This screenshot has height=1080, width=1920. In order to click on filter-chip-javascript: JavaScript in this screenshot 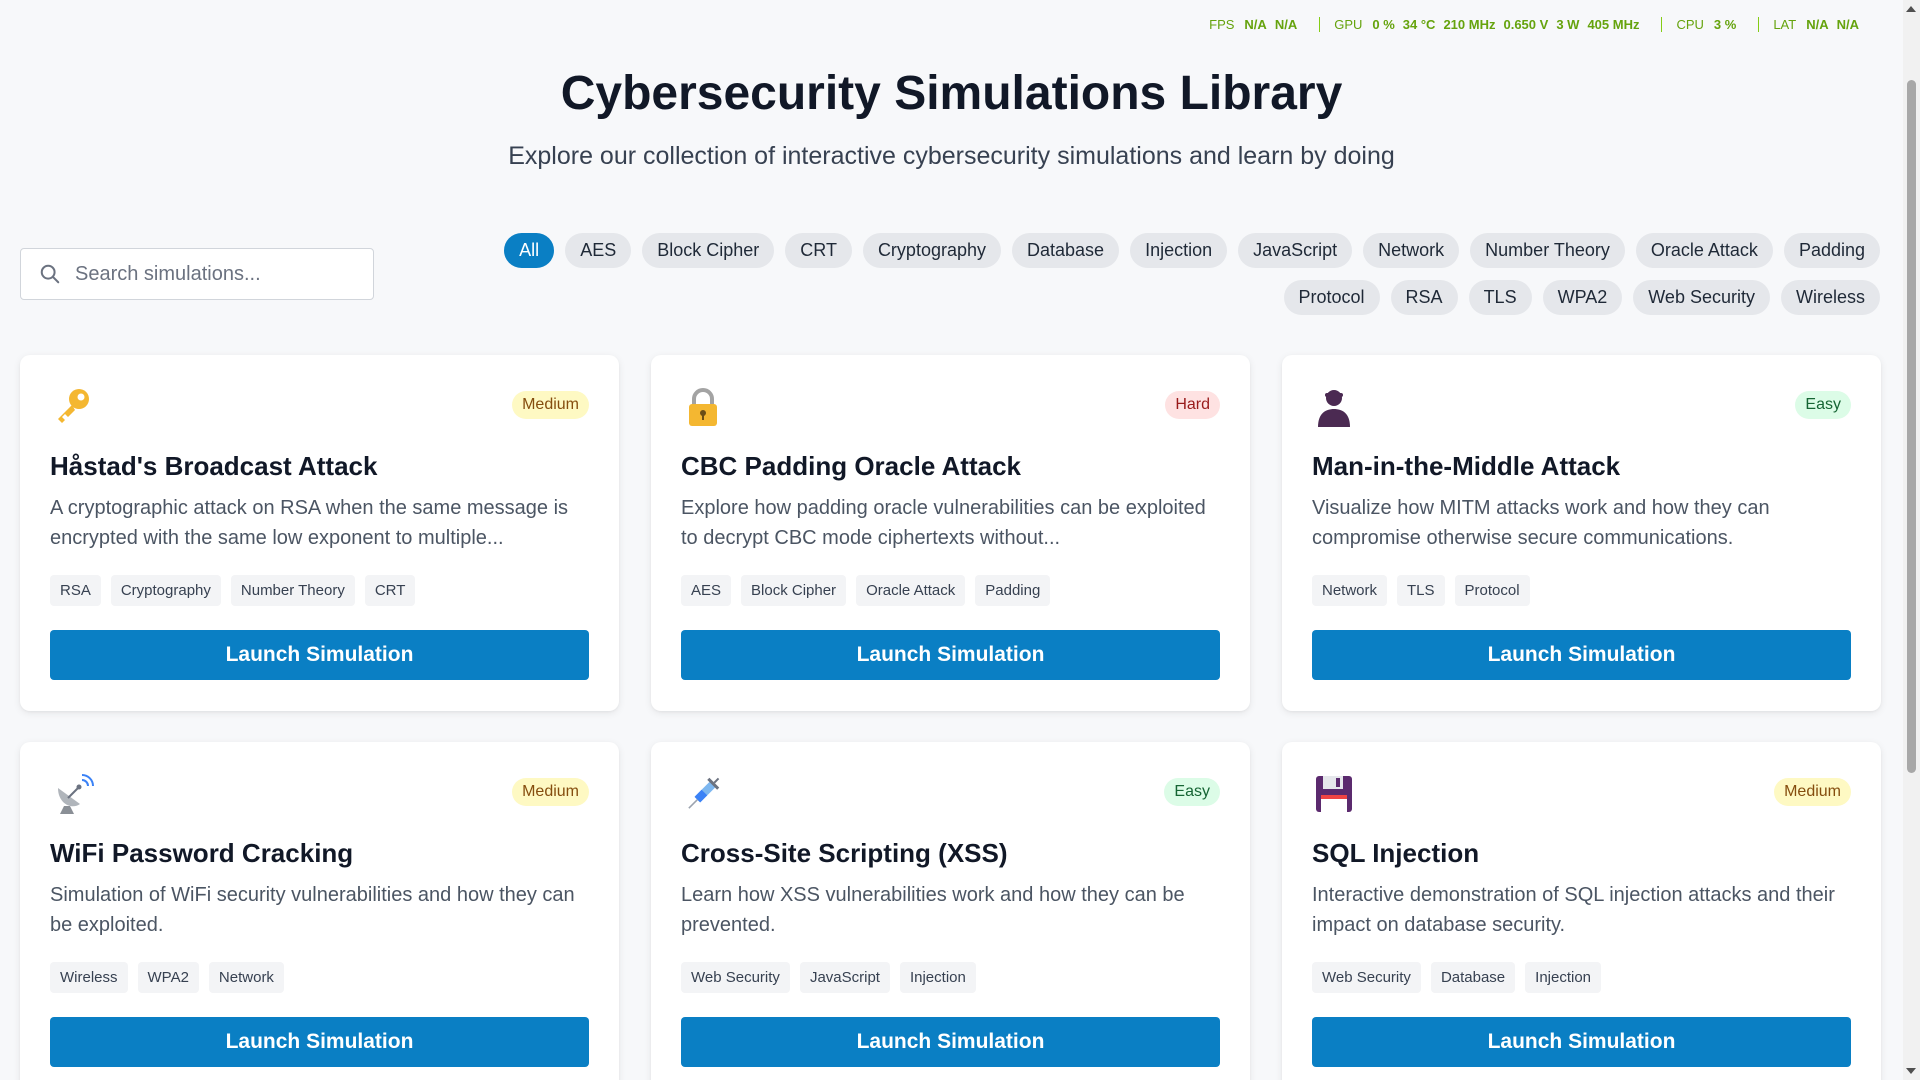, I will do `click(1295, 250)`.